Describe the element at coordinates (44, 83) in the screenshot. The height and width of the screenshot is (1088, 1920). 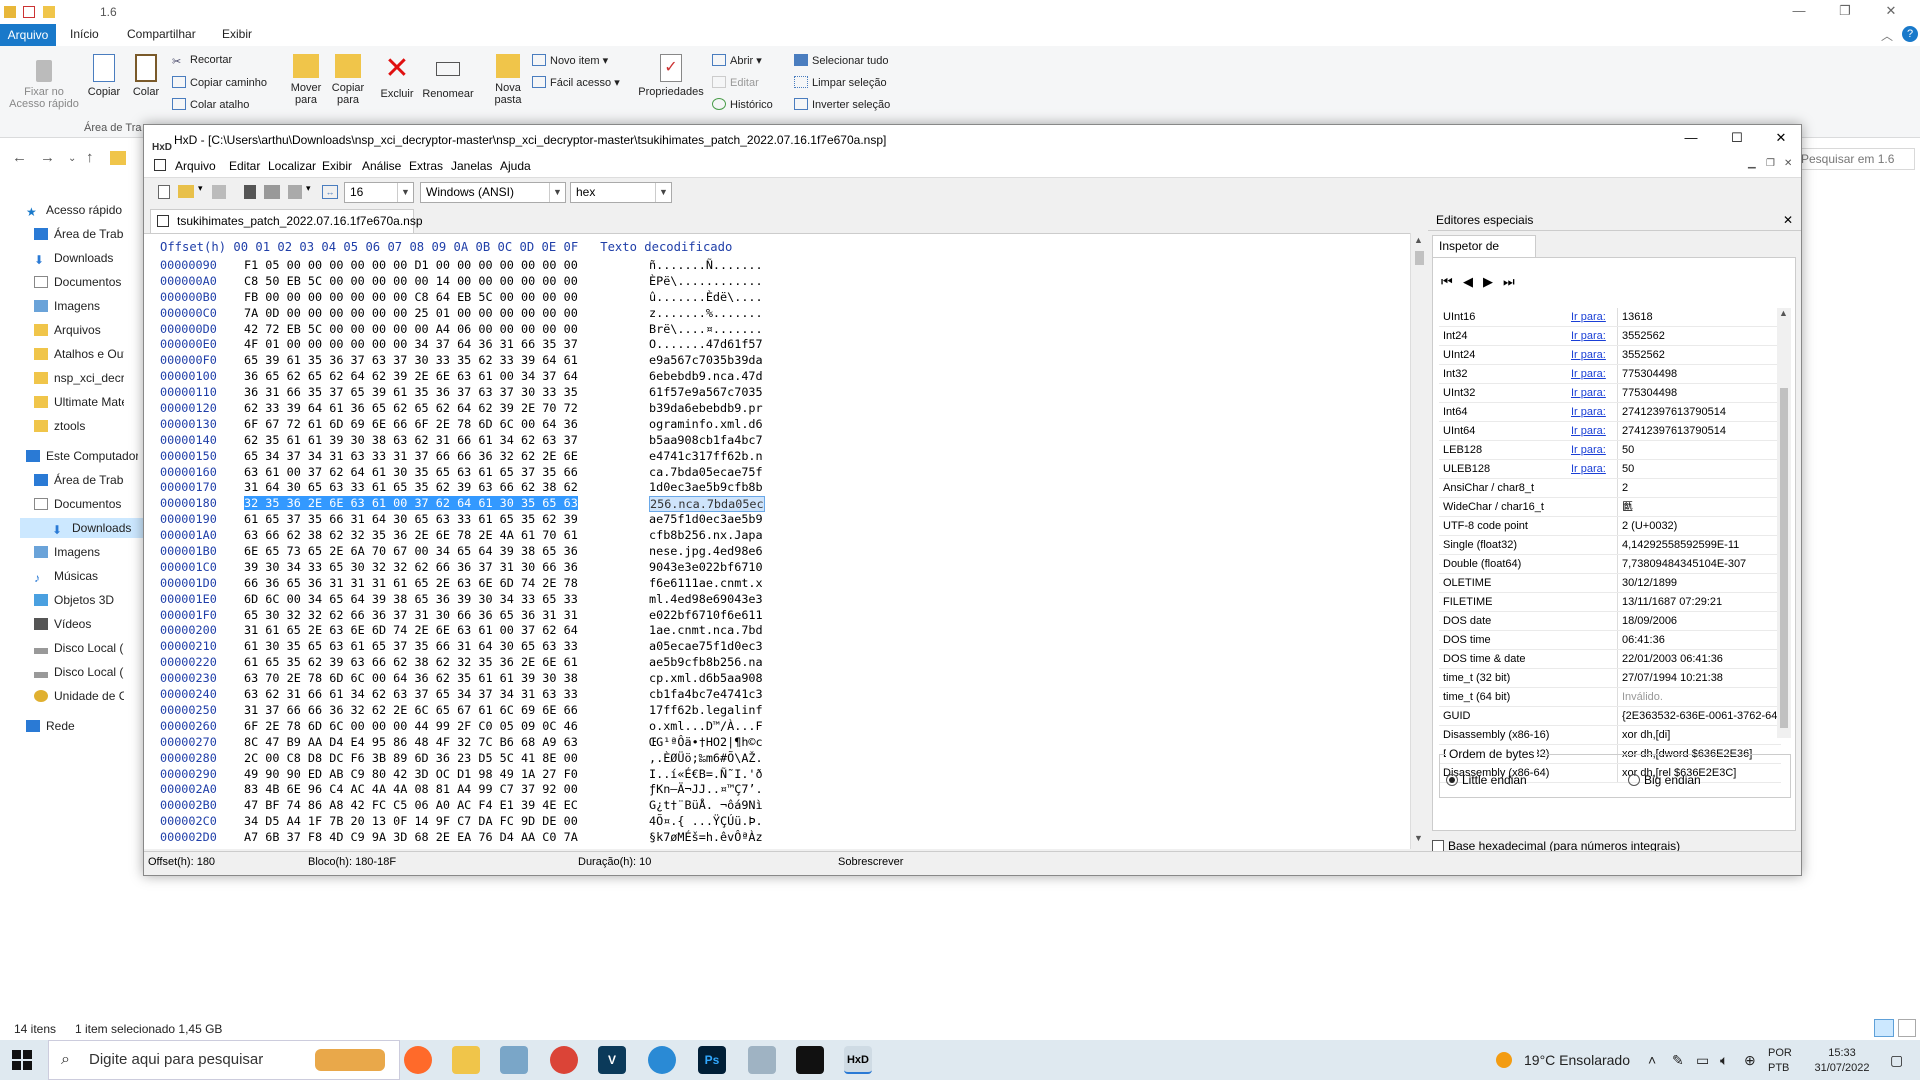
I see `pin-button: Fixar no Acesso rápido` at that location.